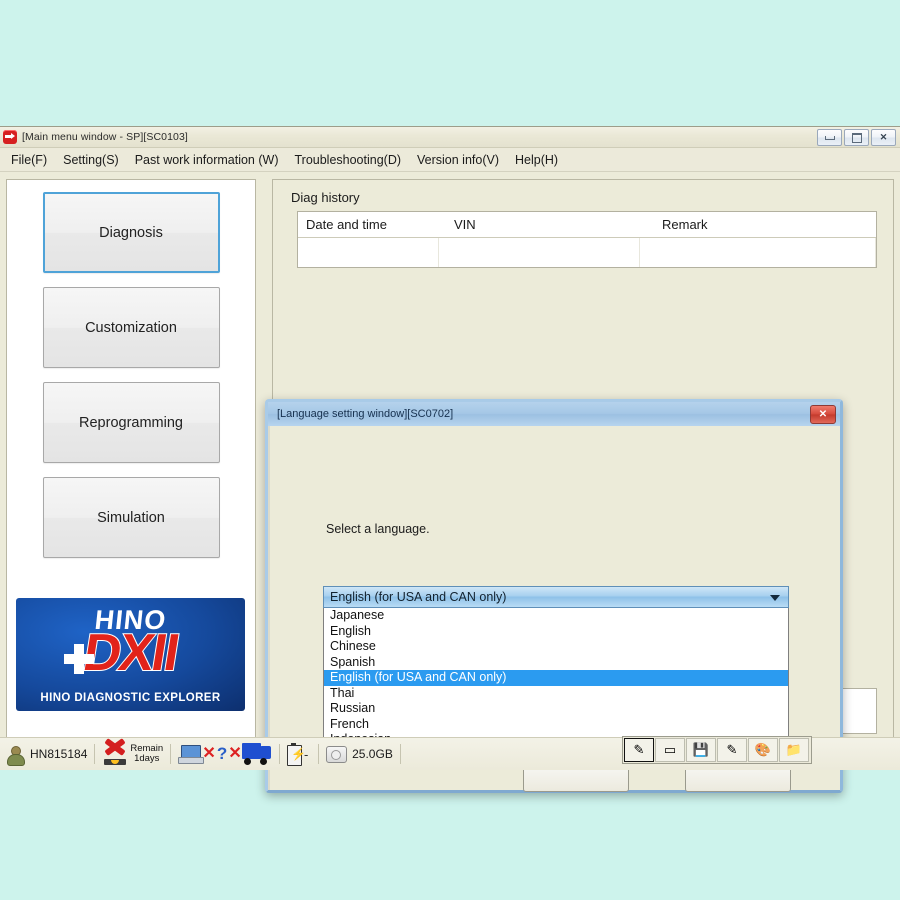 The width and height of the screenshot is (900, 900). Describe the element at coordinates (556, 632) in the screenshot. I see `combobox-option-english: English` at that location.